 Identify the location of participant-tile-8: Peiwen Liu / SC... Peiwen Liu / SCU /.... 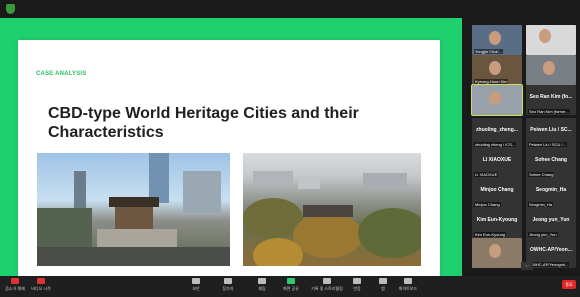
(551, 133).